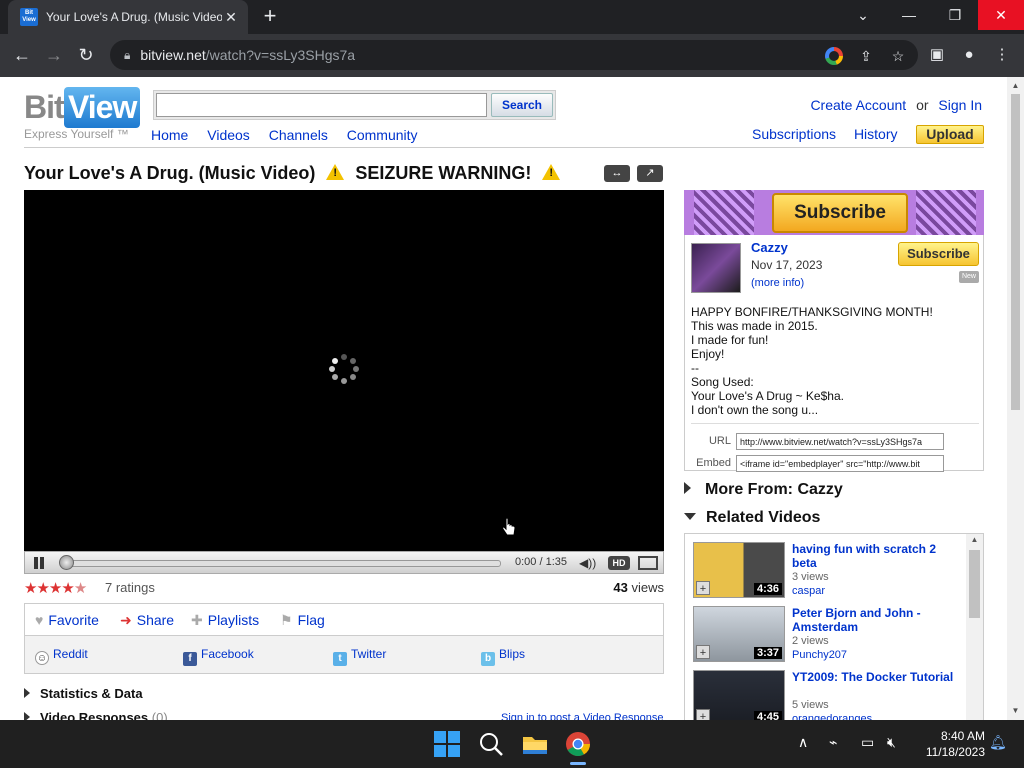 The image size is (1024, 768). What do you see at coordinates (582, 716) in the screenshot?
I see `sign-in-response-link: Sign in to post a Video Response` at bounding box center [582, 716].